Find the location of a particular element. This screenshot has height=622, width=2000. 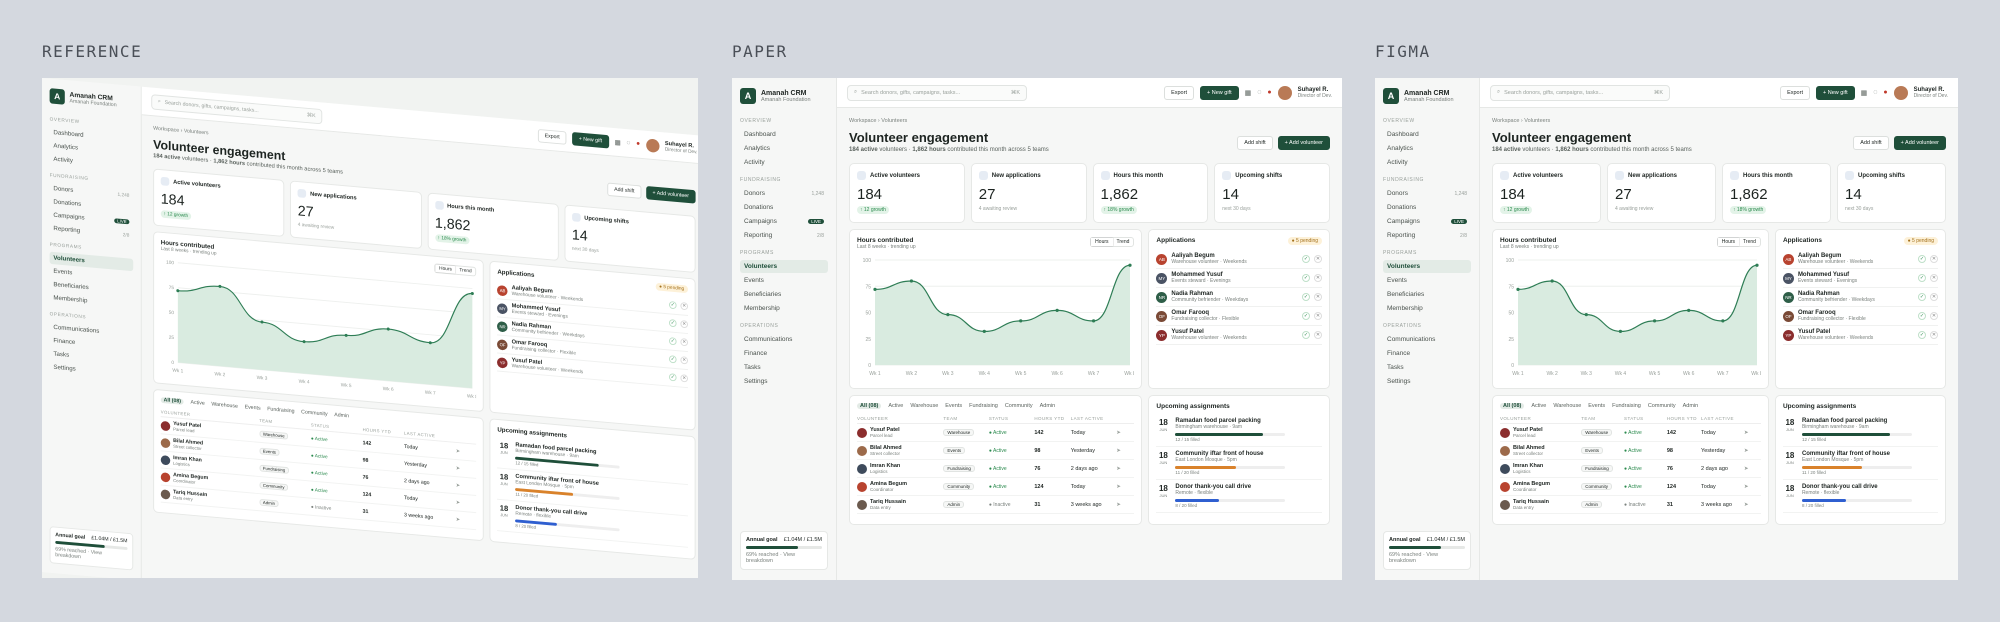

breadcrumb: Workspace › Volunteers is located at coordinates (1089, 121).